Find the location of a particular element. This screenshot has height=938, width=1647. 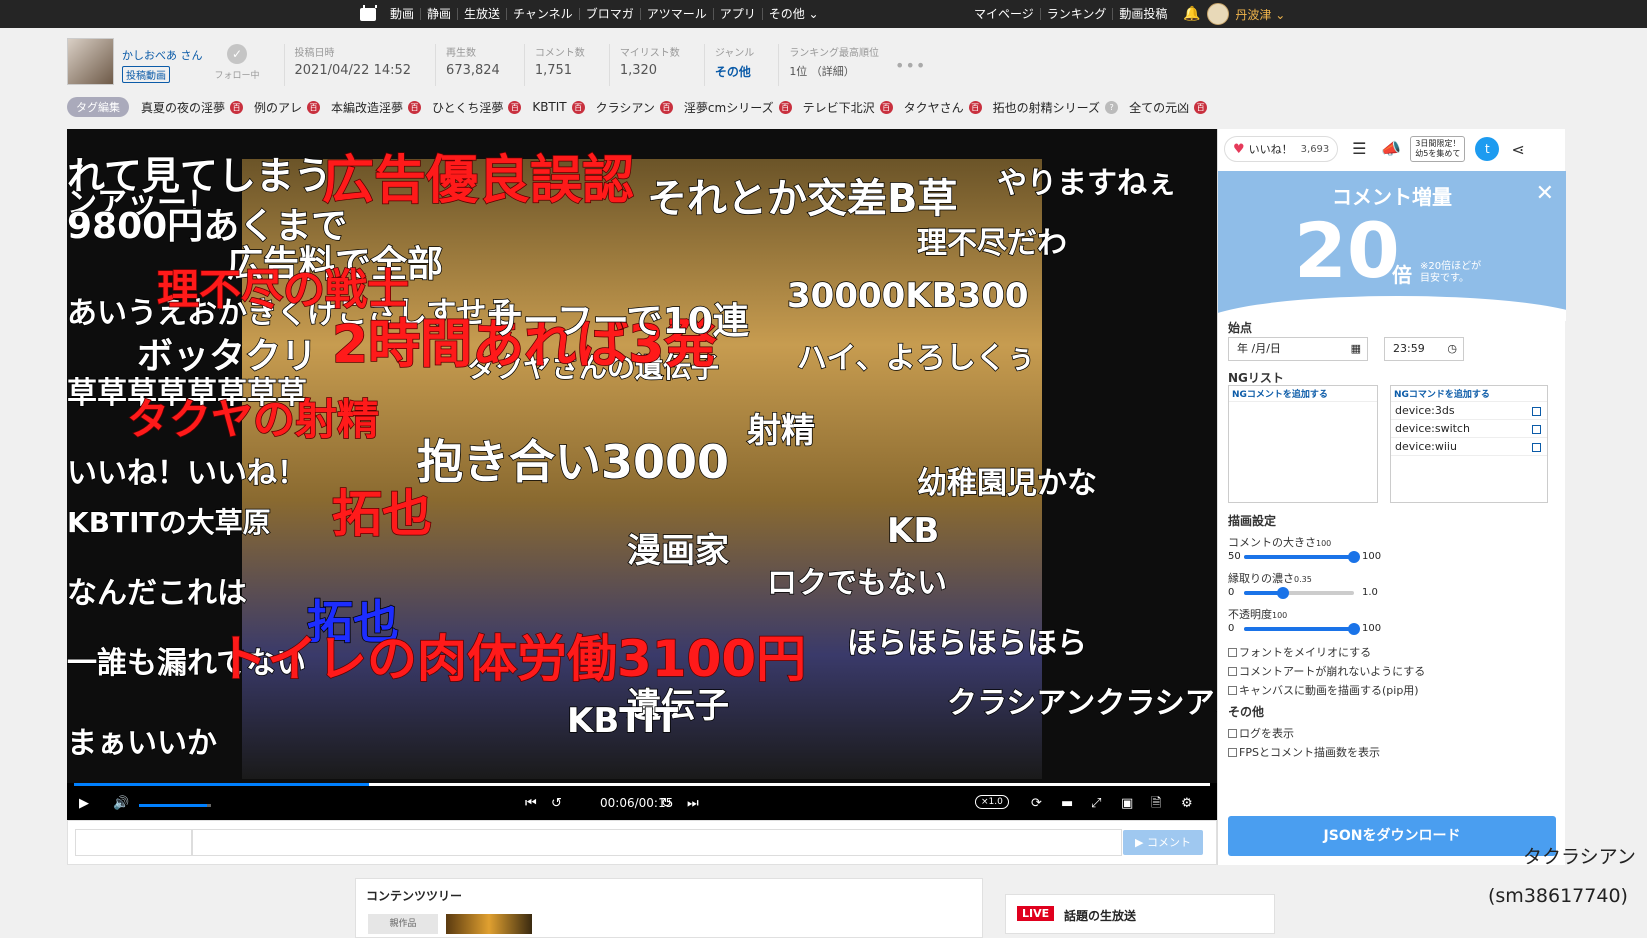

nav-mypage: マイページ is located at coordinates (1004, 14).